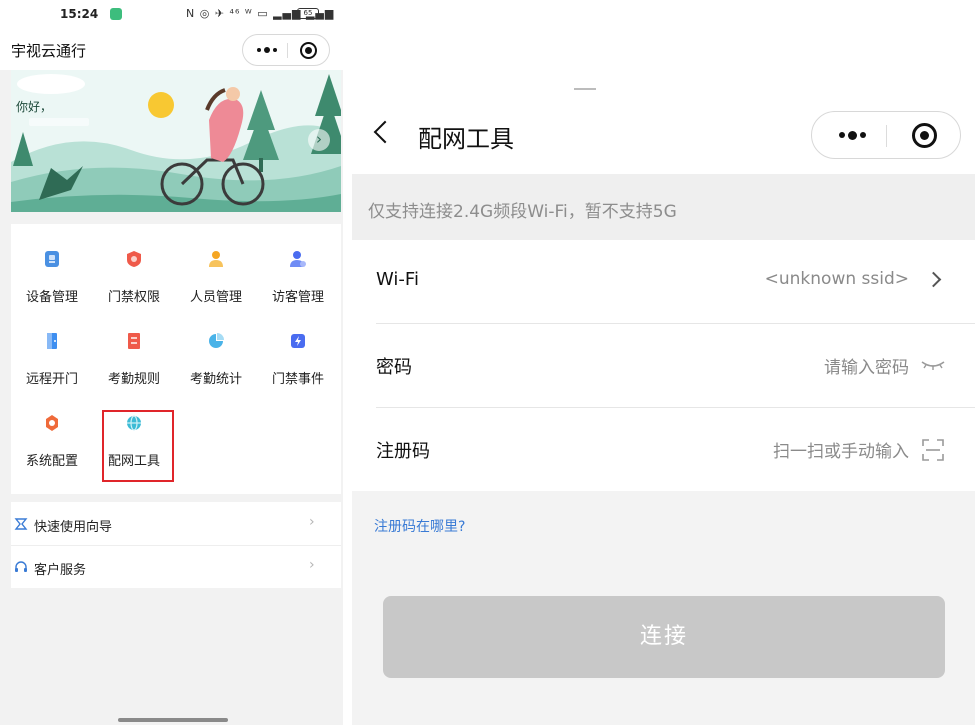 This screenshot has width=975, height=725. What do you see at coordinates (319, 140) in the screenshot?
I see `banner-next-icon: ›` at bounding box center [319, 140].